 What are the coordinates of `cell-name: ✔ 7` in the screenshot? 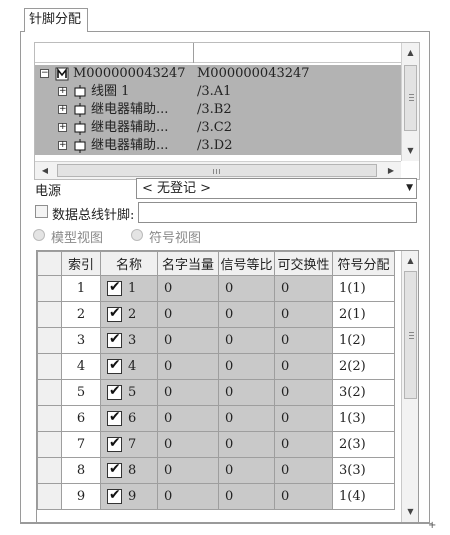 It's located at (129, 444).